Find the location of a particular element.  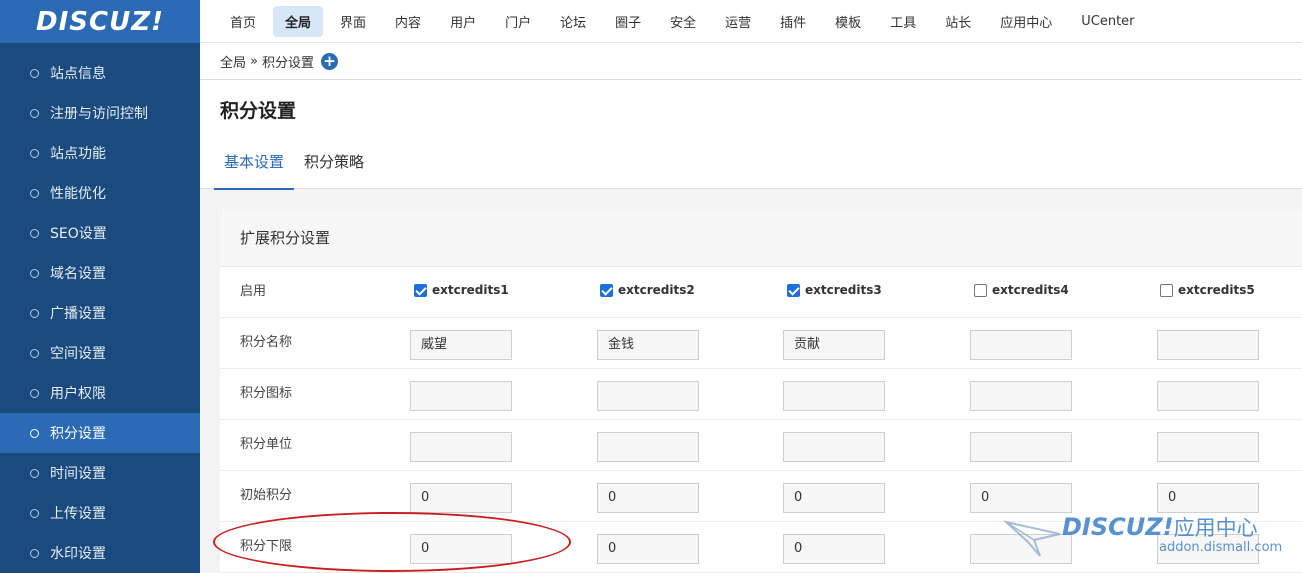

enable-checkbox-extcredits4: extcredits4 is located at coordinates (1021, 290).